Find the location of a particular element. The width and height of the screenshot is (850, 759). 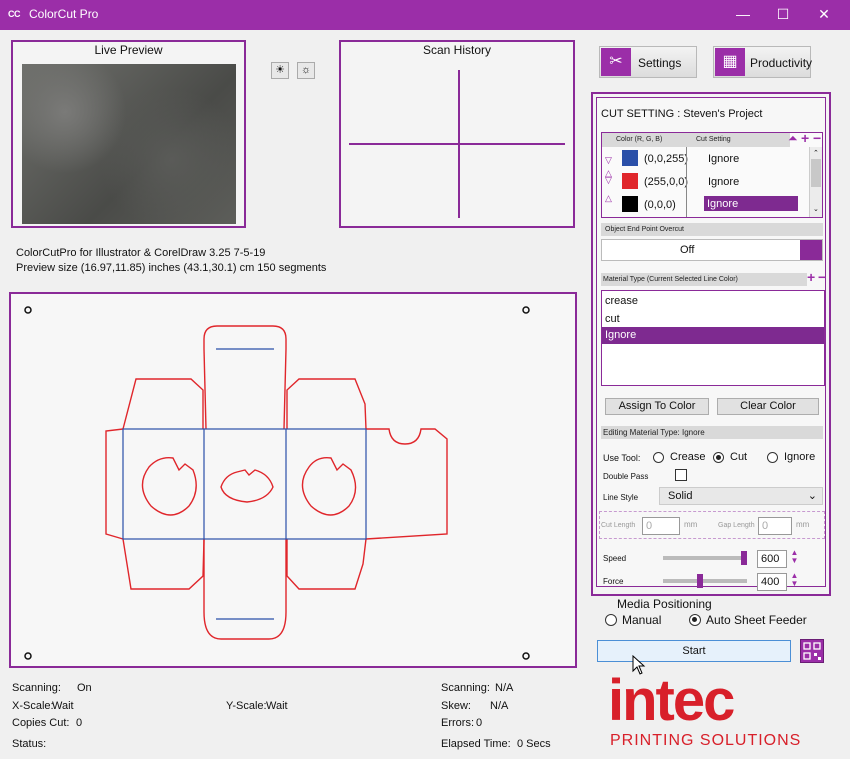

color-row: (255,0,0) Ignore is located at coordinates (713, 182).